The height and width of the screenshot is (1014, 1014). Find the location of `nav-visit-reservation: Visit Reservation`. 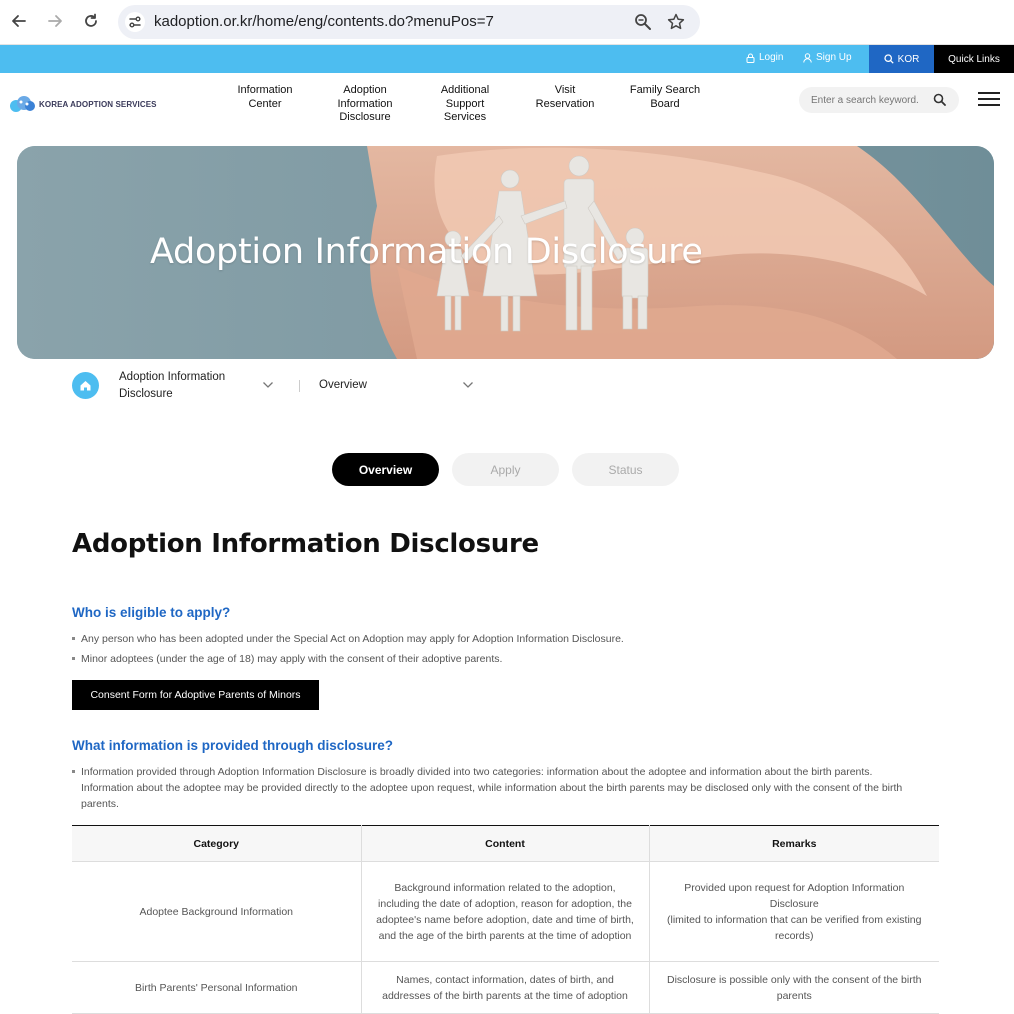

nav-visit-reservation: Visit Reservation is located at coordinates (565, 97).